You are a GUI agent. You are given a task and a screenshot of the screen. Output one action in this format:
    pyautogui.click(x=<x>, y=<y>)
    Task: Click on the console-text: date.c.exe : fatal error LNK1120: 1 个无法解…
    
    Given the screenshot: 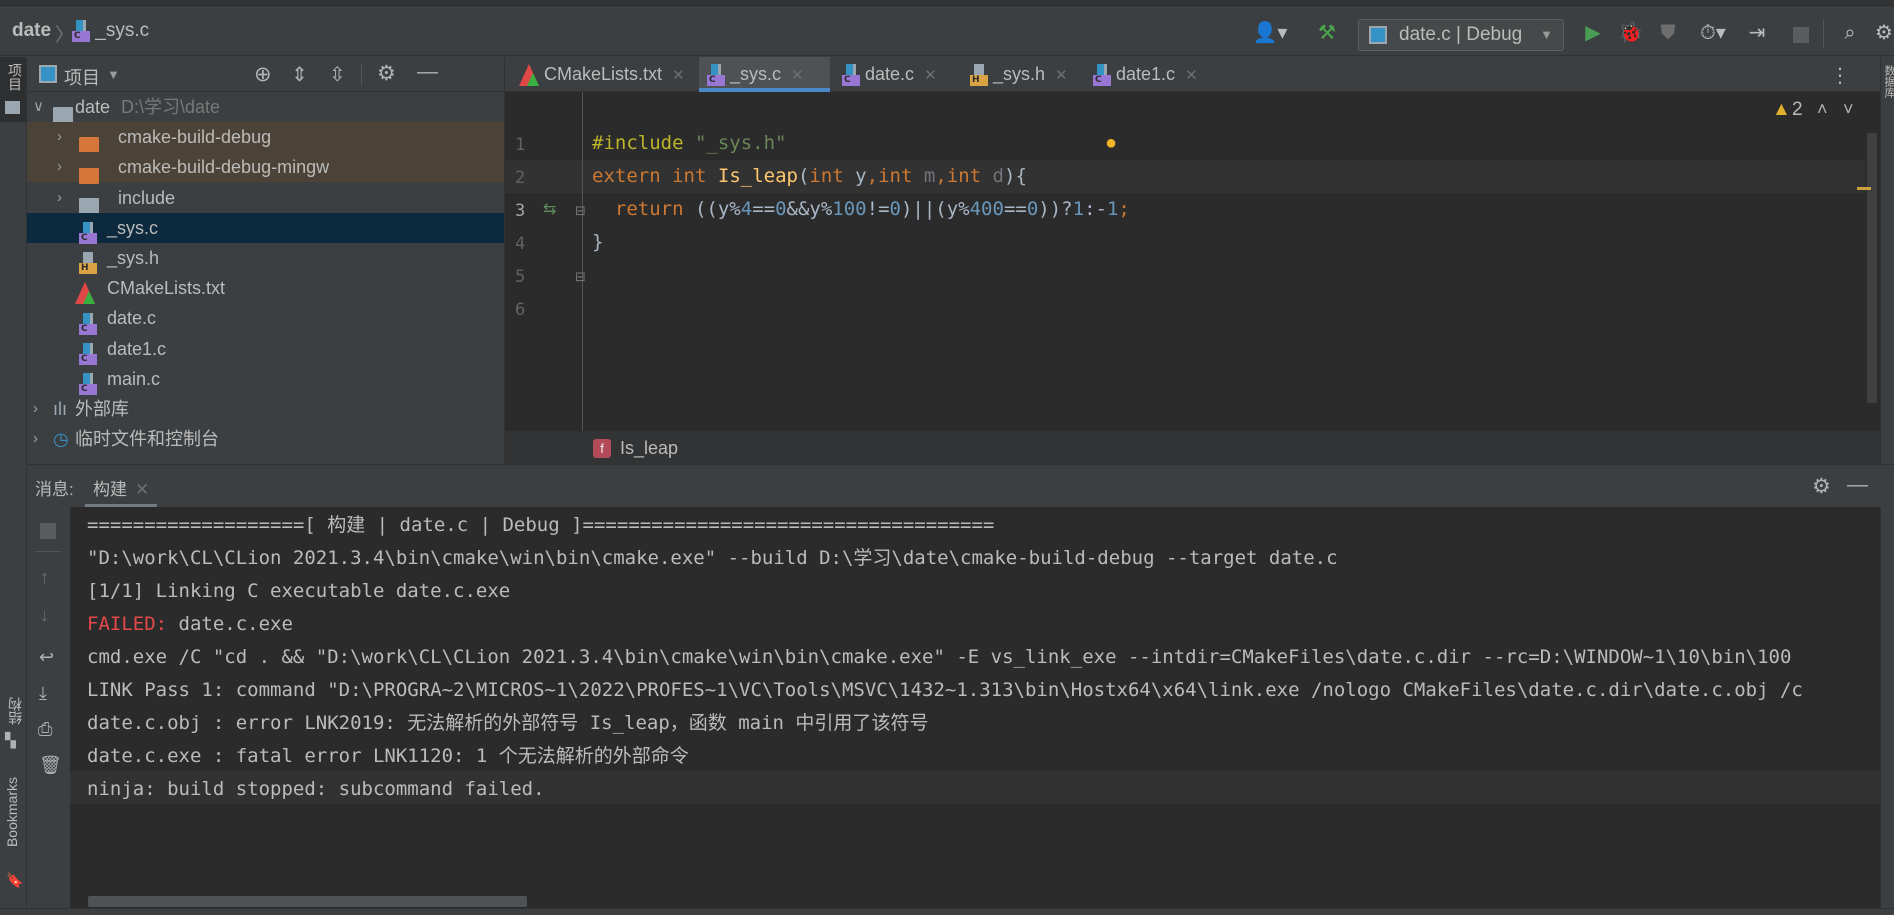 What is the action you would take?
    pyautogui.click(x=388, y=756)
    